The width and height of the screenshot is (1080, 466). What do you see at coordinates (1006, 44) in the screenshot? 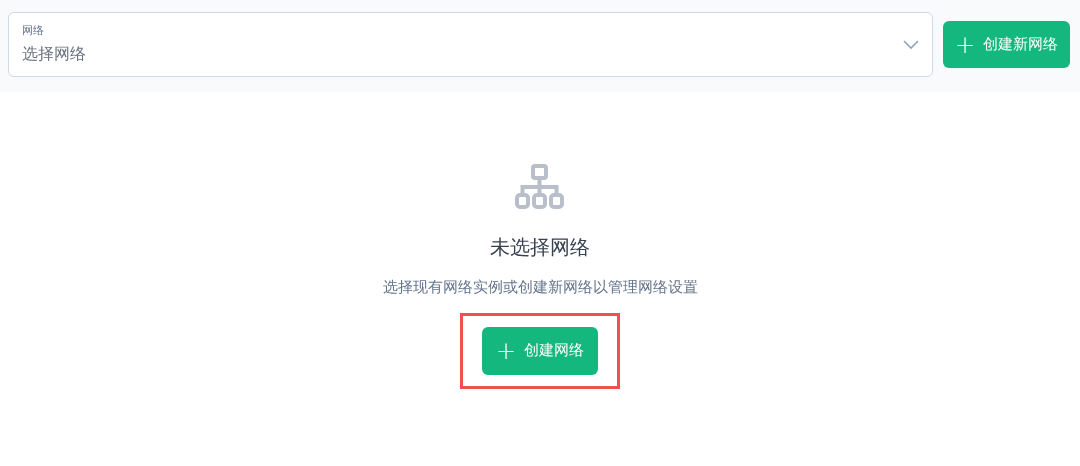
I see `create-new-network-button: + 创建新网络` at bounding box center [1006, 44].